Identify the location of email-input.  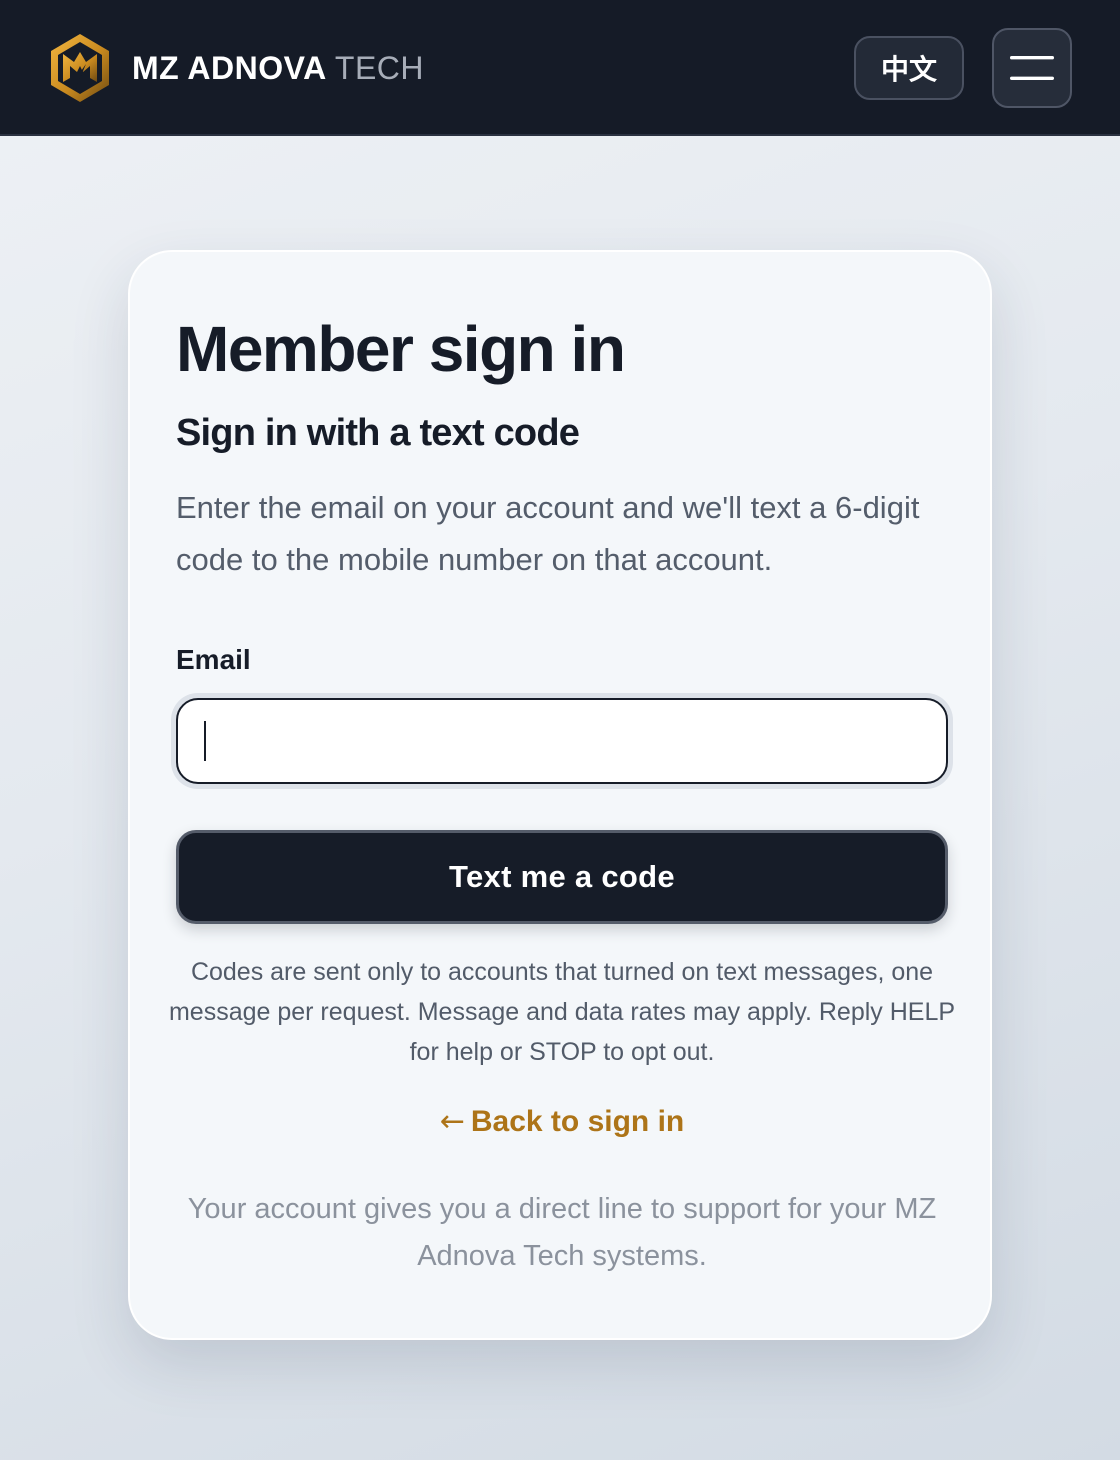
(562, 741).